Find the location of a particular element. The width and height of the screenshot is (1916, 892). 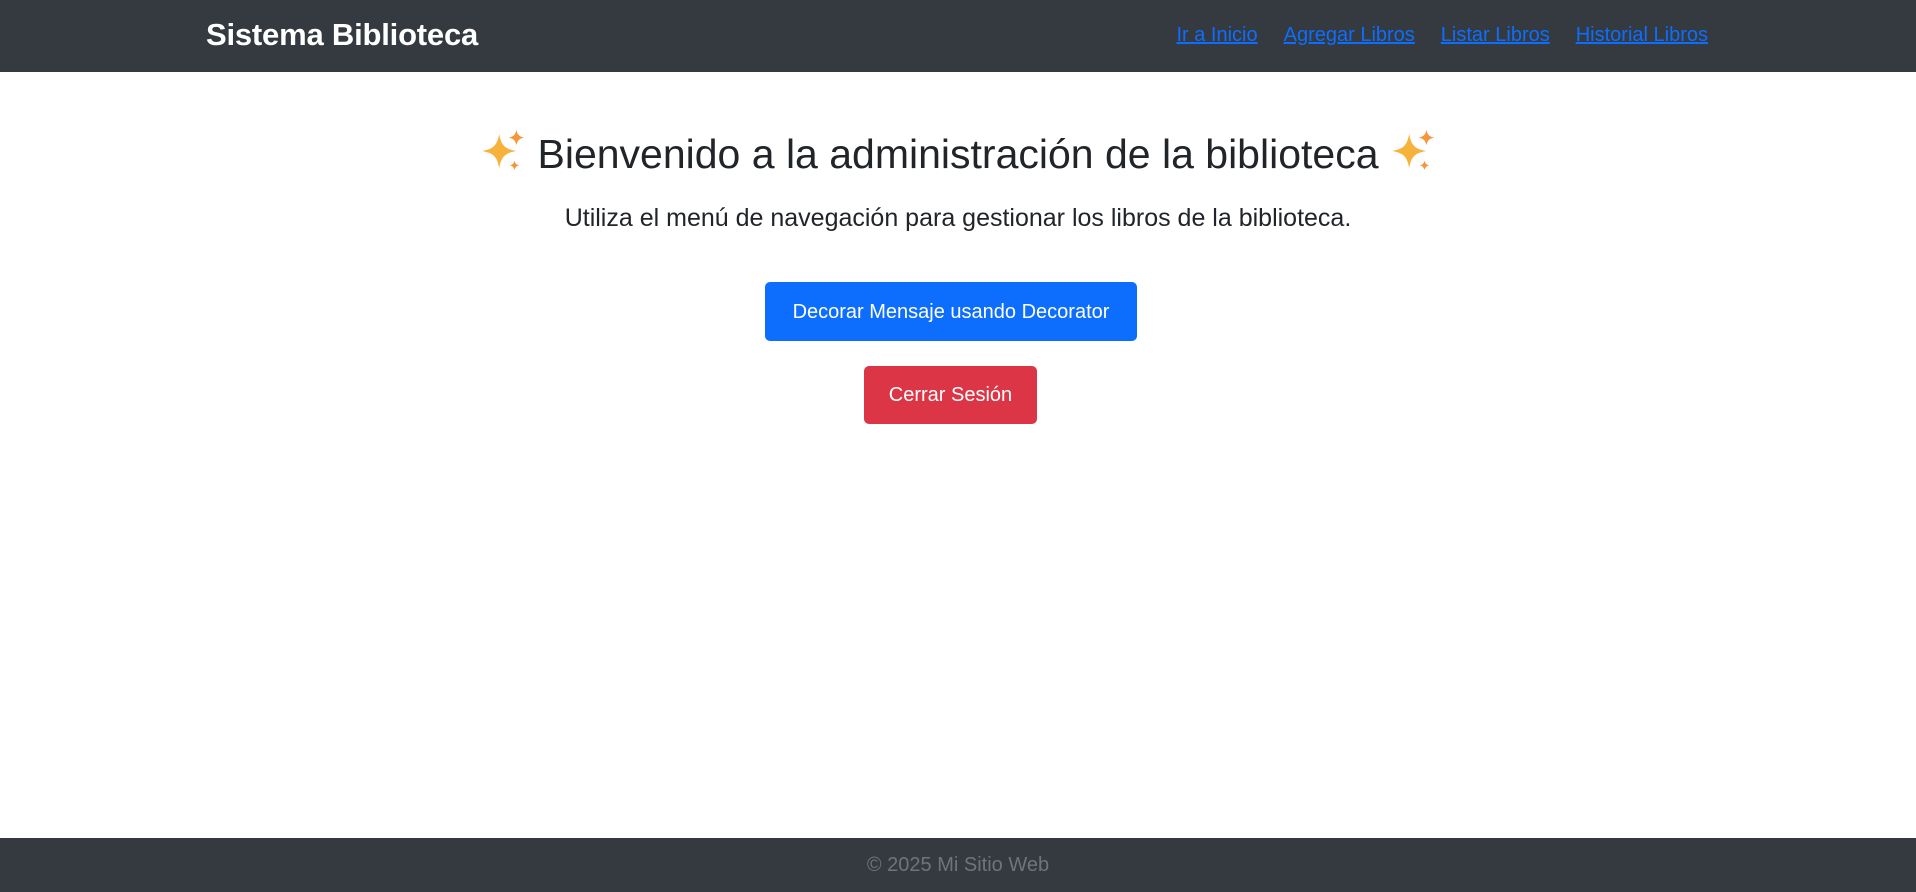

footer-copyright: © 2025 Mi Sitio Web is located at coordinates (958, 865).